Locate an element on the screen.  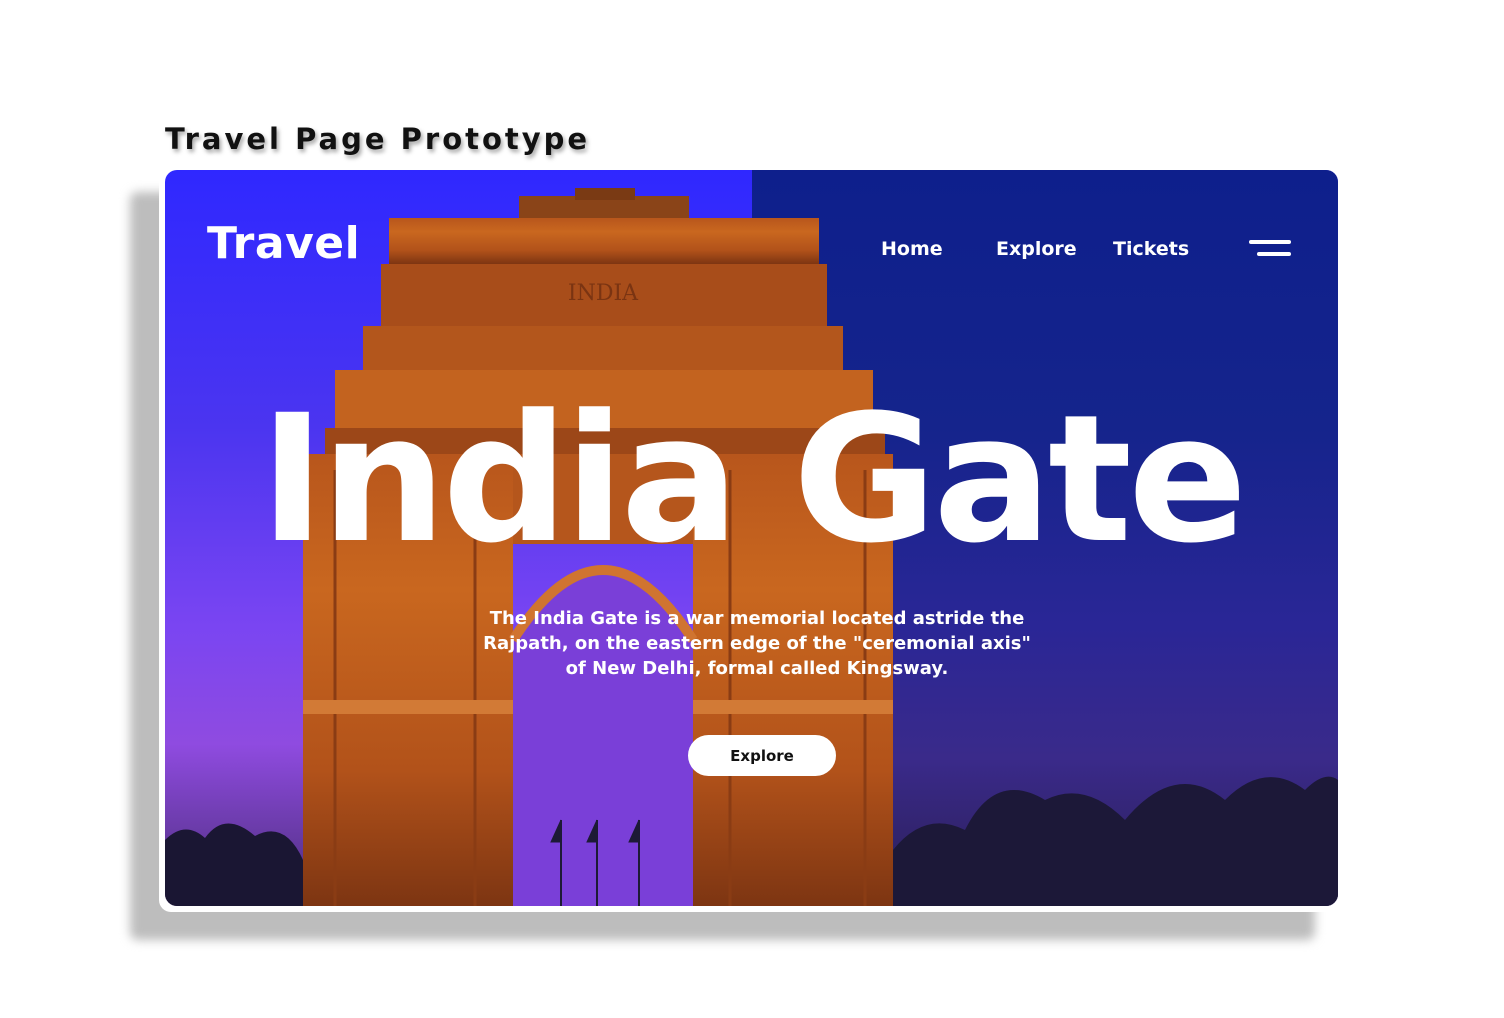
hamburger-menu-icon is located at coordinates (1269, 249).